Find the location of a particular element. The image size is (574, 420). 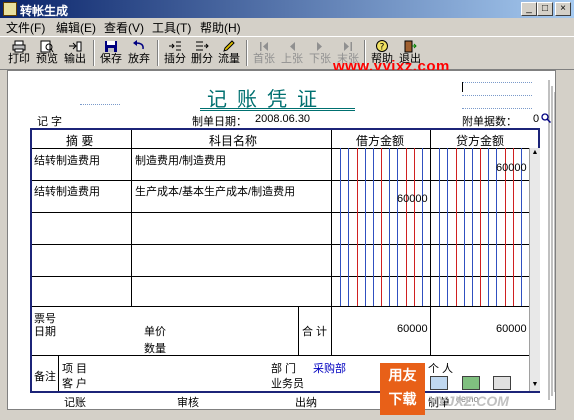

attachment-count: 0 is located at coordinates (536, 119).